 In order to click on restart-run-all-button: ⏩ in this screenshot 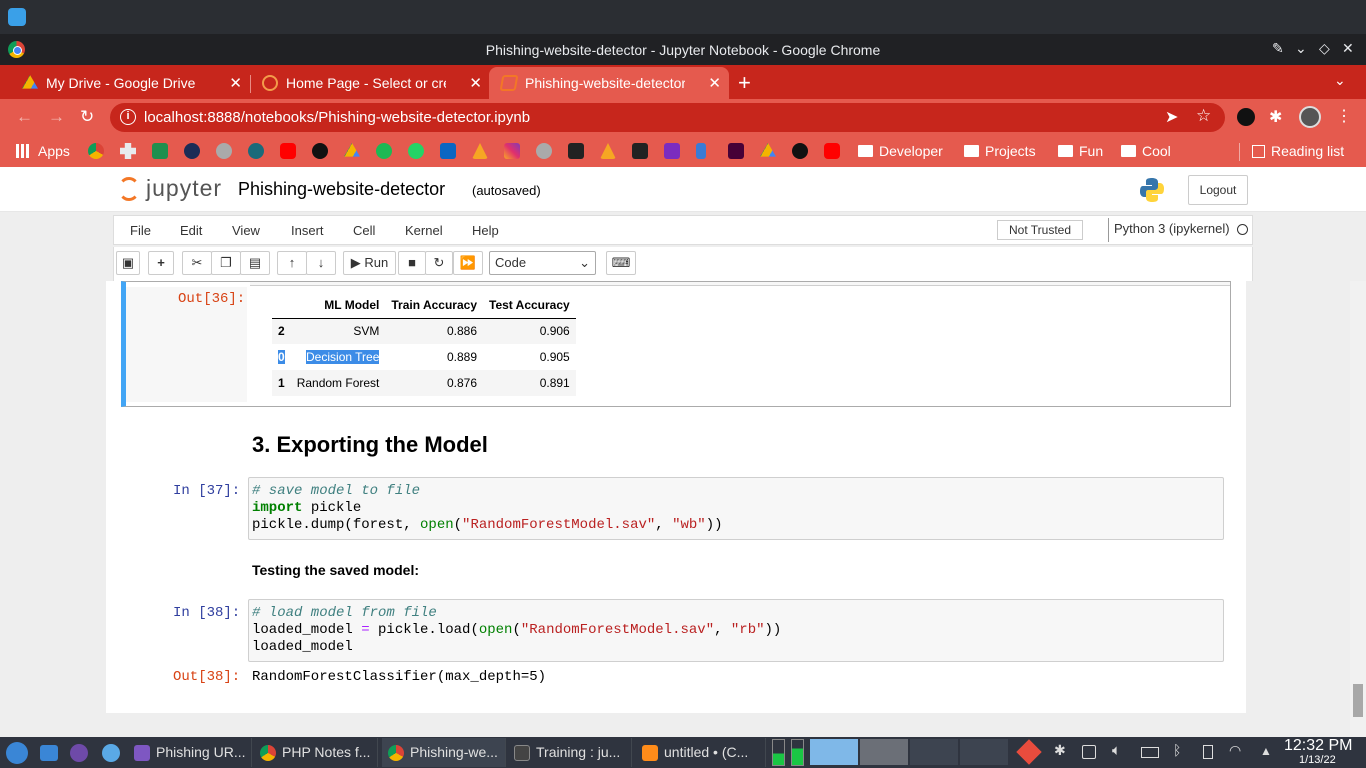, I will do `click(468, 263)`.